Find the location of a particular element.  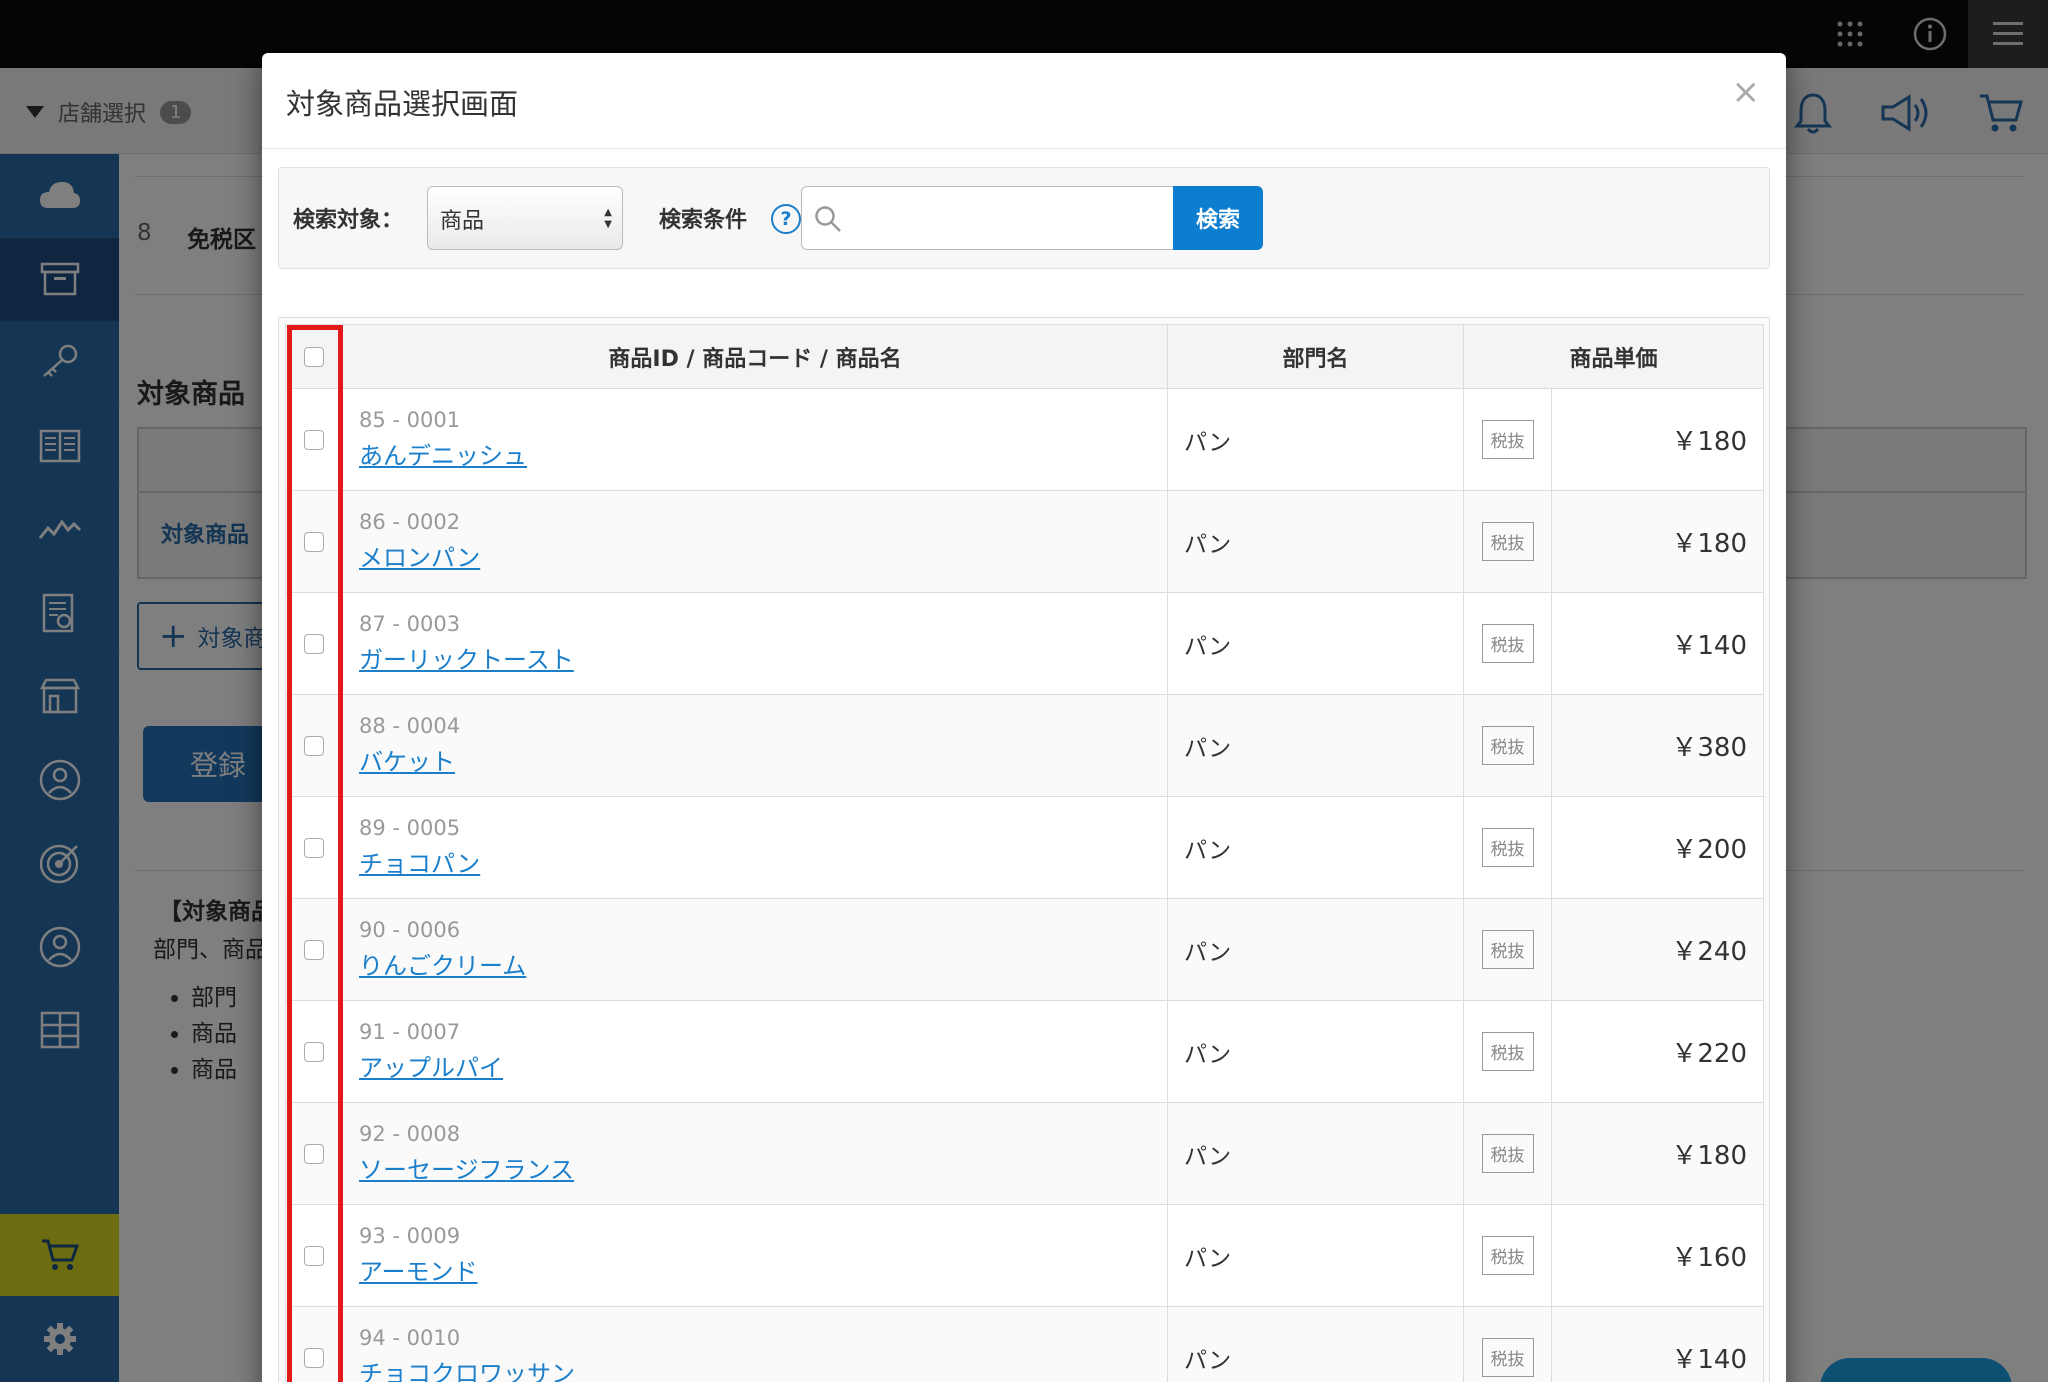

table-row: 88 - 0004 バケット パン 税抜 ￥380 is located at coordinates (1025, 745).